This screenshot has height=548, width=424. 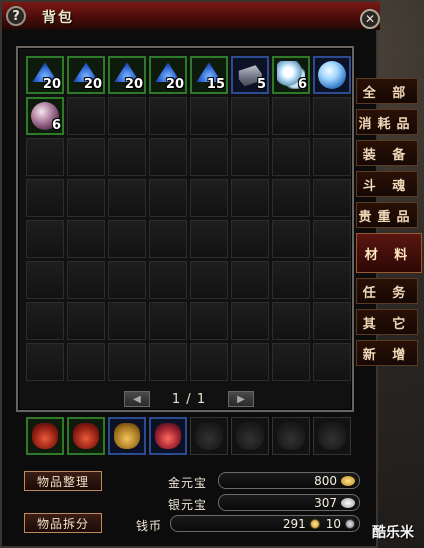 I want to click on tab-1: 消耗品, so click(x=387, y=122).